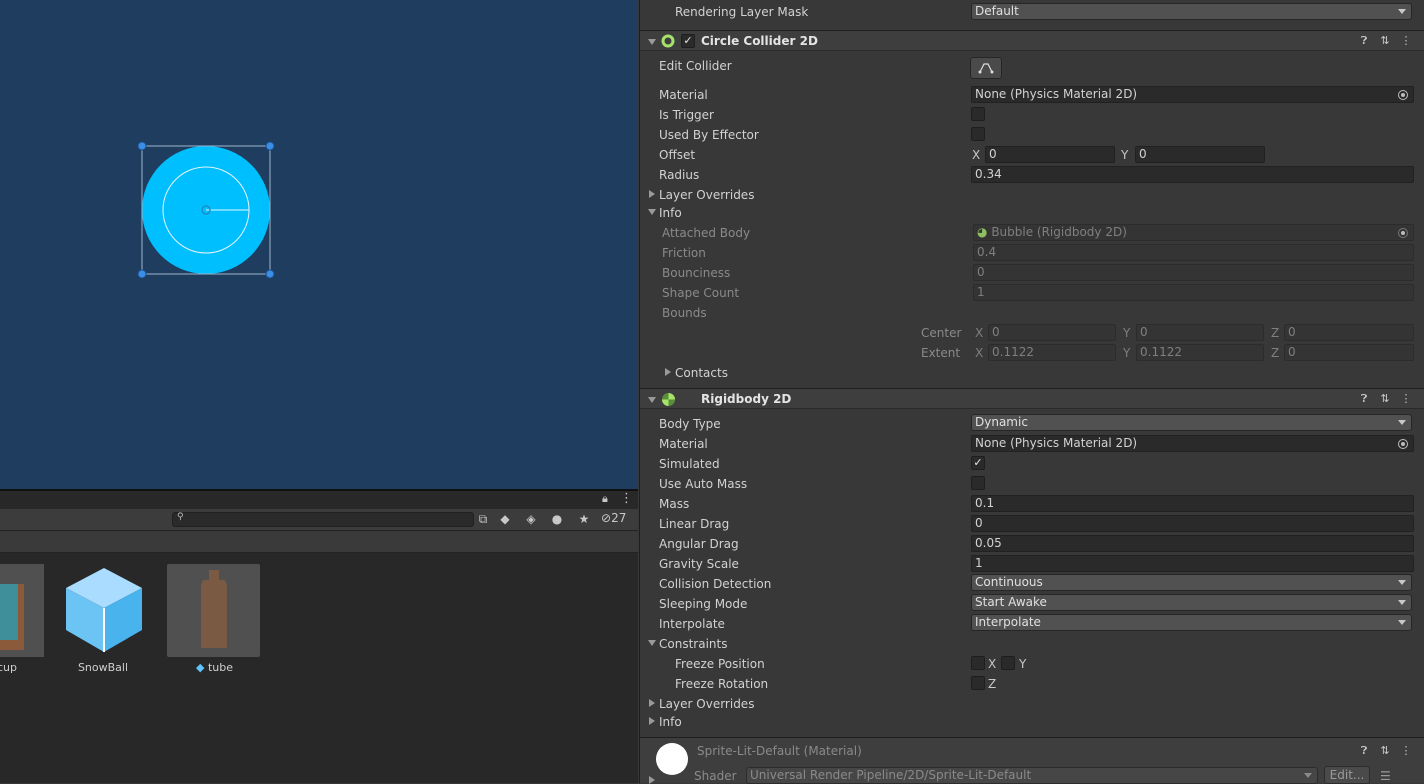  Describe the element at coordinates (505, 519) in the screenshot. I see `filter-by-type-icon: ◆` at that location.